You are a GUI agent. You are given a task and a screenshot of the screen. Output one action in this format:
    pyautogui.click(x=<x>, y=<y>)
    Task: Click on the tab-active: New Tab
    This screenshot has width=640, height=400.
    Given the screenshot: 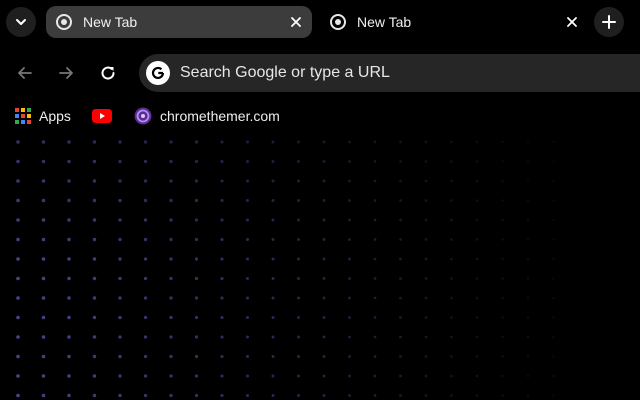 What is the action you would take?
    pyautogui.click(x=179, y=22)
    